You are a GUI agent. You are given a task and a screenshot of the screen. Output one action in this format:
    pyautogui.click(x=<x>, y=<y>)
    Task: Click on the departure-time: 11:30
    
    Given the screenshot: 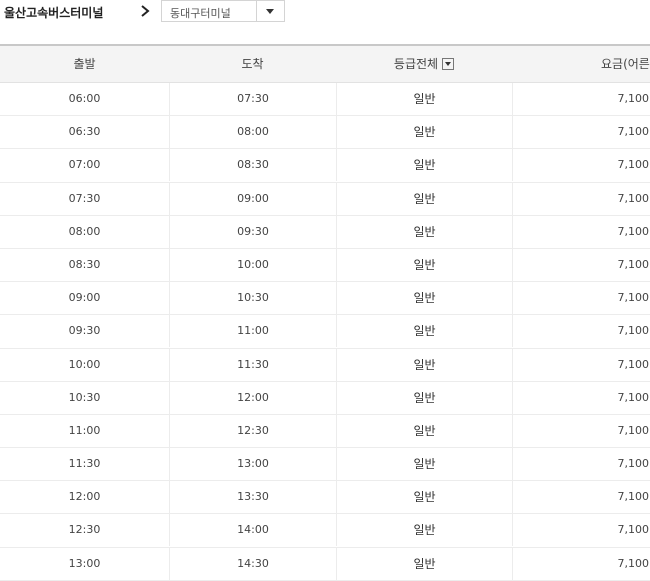 What is the action you would take?
    pyautogui.click(x=84, y=464)
    